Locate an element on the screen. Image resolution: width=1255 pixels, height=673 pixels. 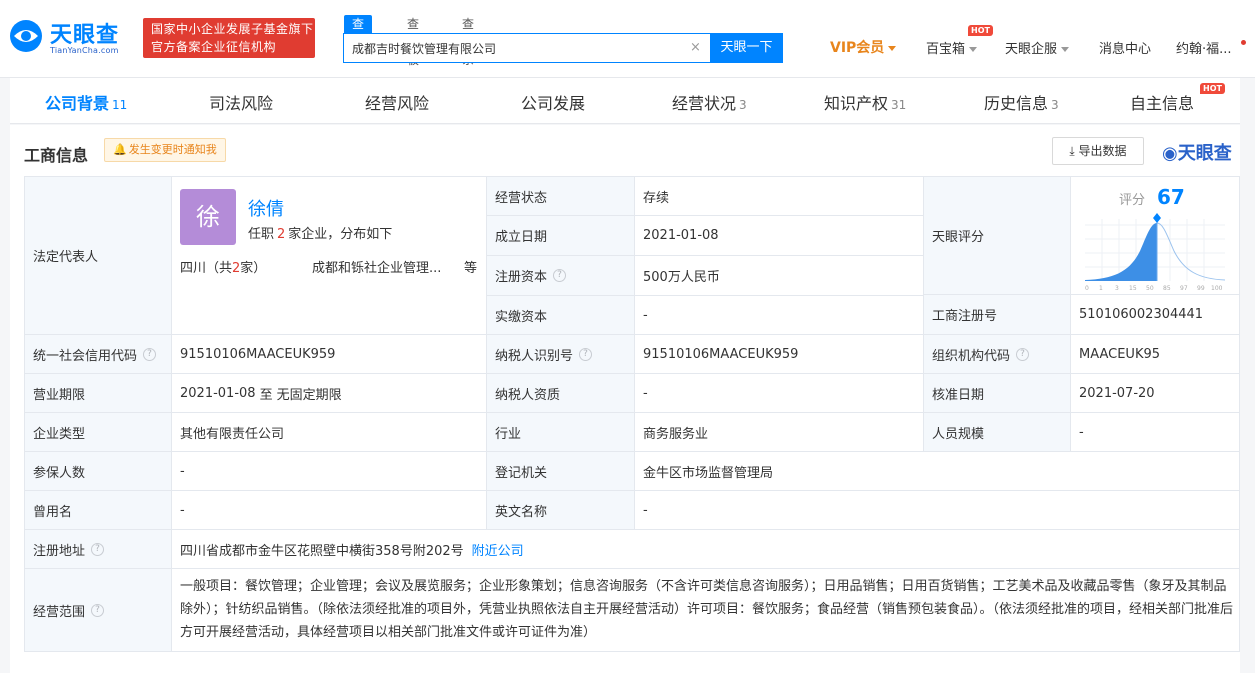
tab-history: 历史信息 3 is located at coordinates (1021, 102).